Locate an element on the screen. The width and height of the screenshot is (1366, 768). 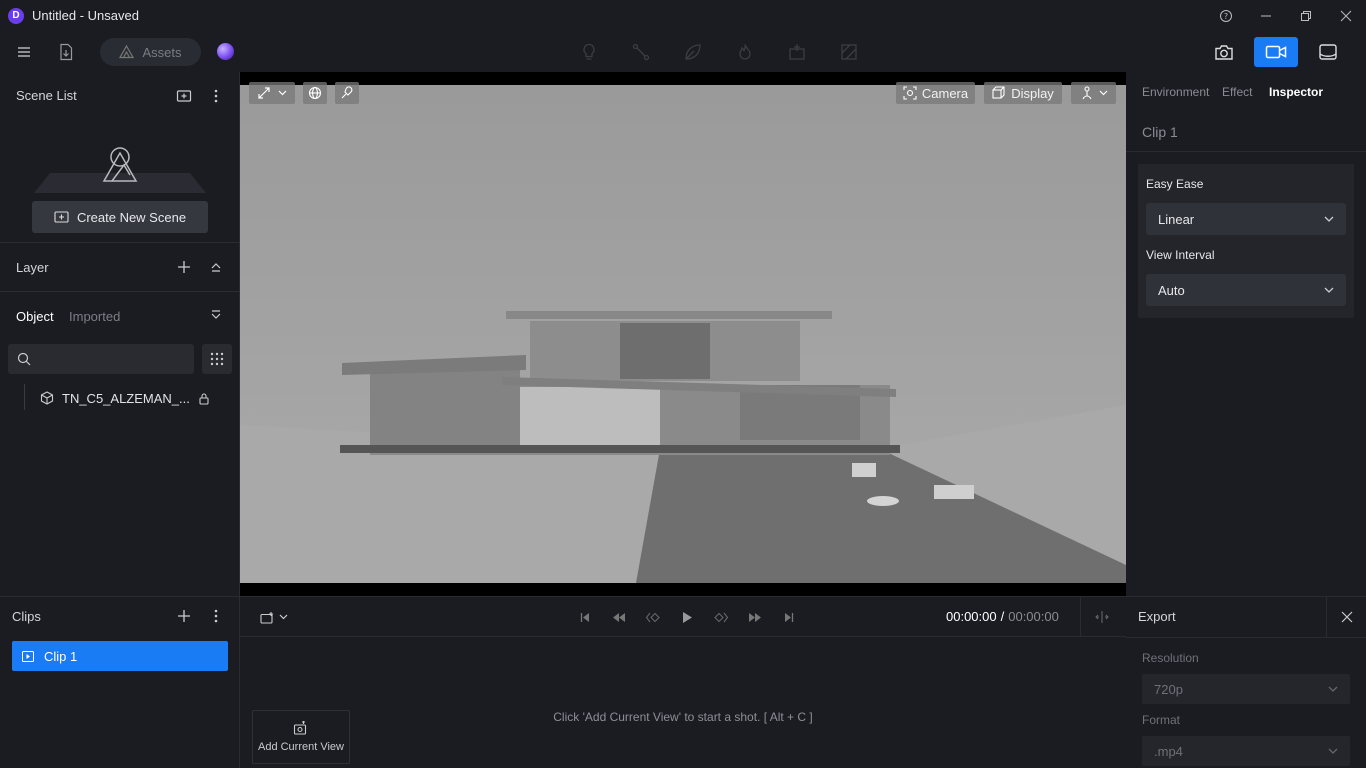
close-export-button is located at coordinates (1347, 617).